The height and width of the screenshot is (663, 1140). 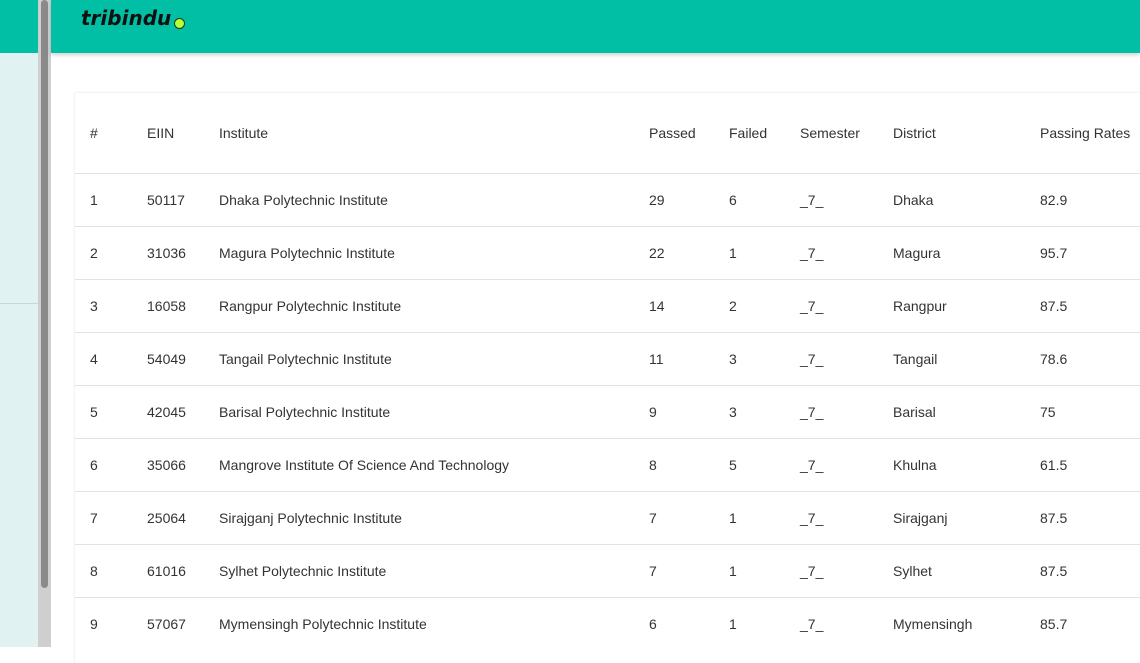 What do you see at coordinates (966, 517) in the screenshot?
I see `cell-district: Sirajganj` at bounding box center [966, 517].